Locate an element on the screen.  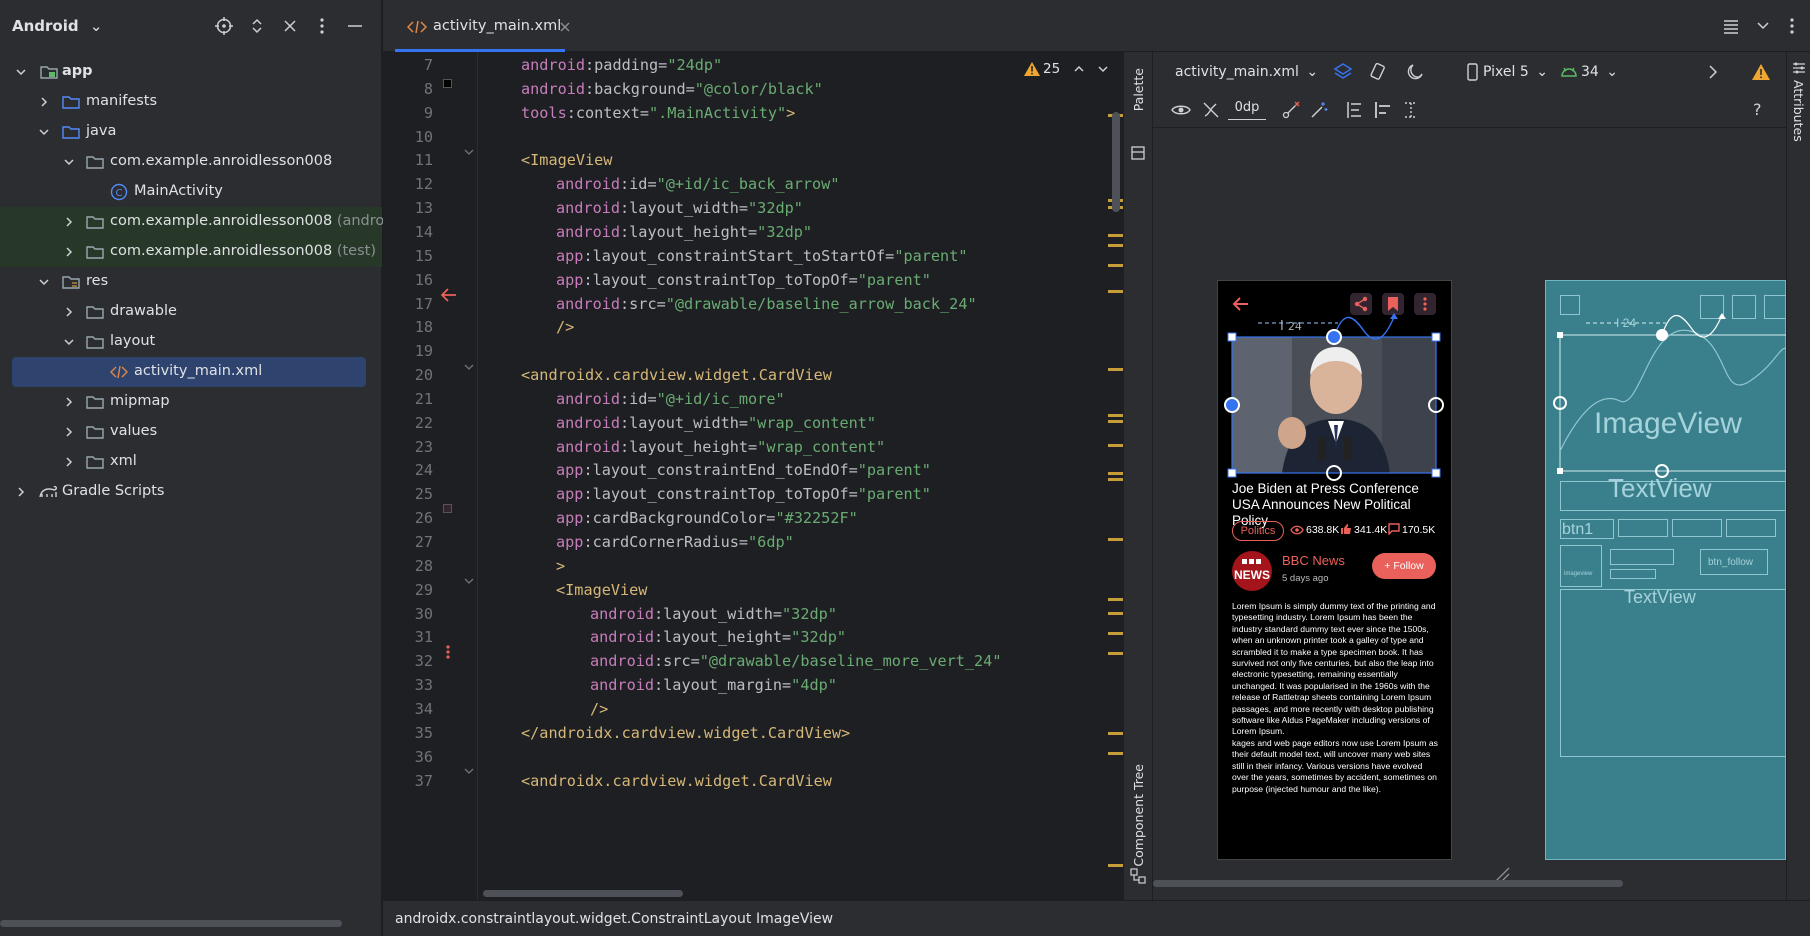
code-token: "32dp" is located at coordinates (785, 231).